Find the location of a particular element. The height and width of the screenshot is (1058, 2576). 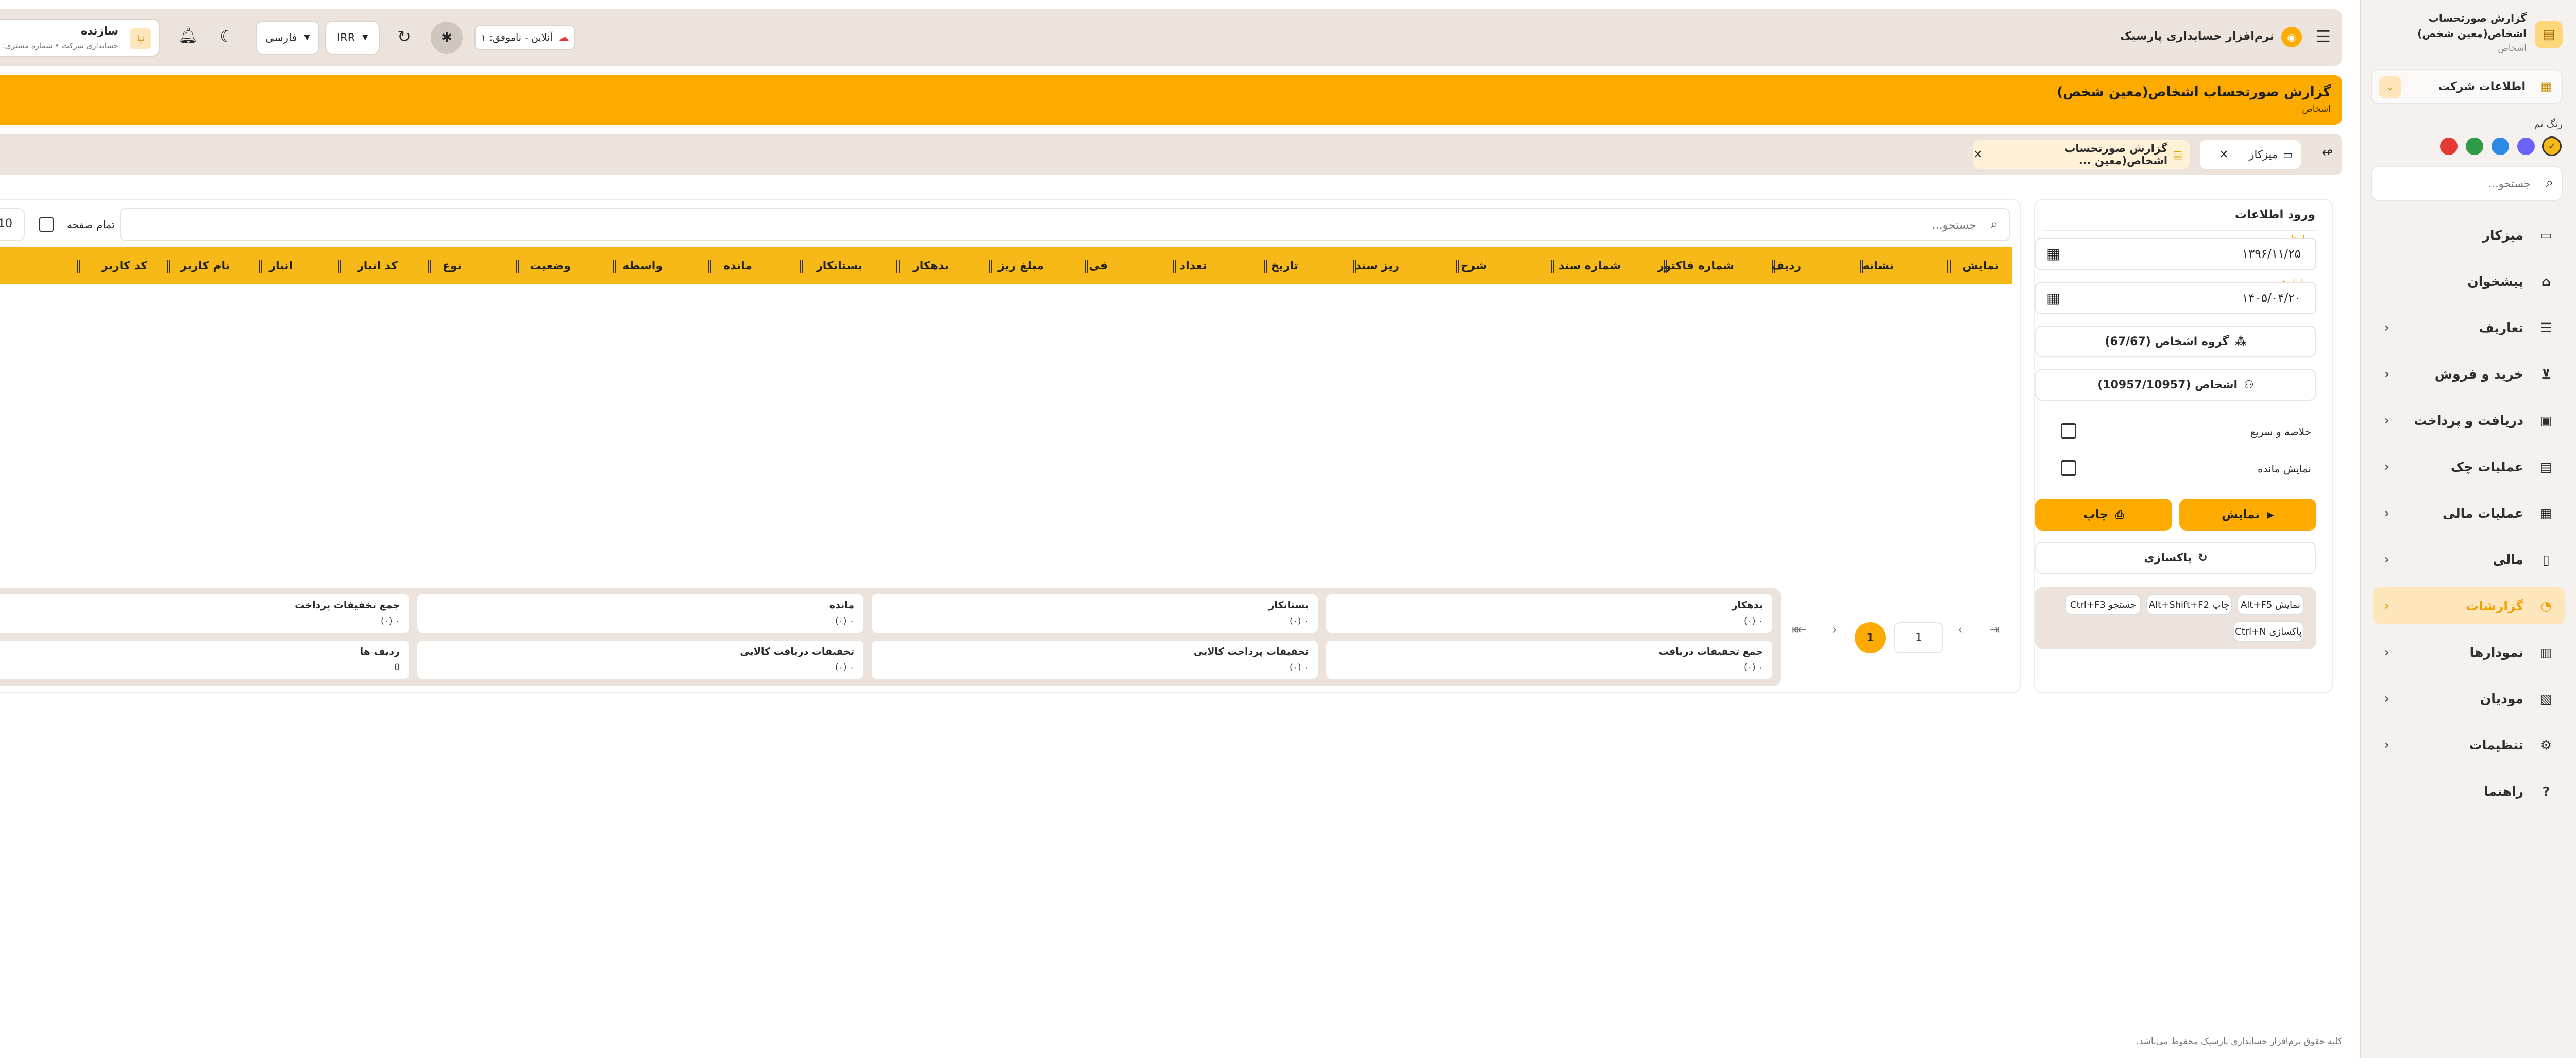

print-button: ⎙ چاپ is located at coordinates (2103, 515).